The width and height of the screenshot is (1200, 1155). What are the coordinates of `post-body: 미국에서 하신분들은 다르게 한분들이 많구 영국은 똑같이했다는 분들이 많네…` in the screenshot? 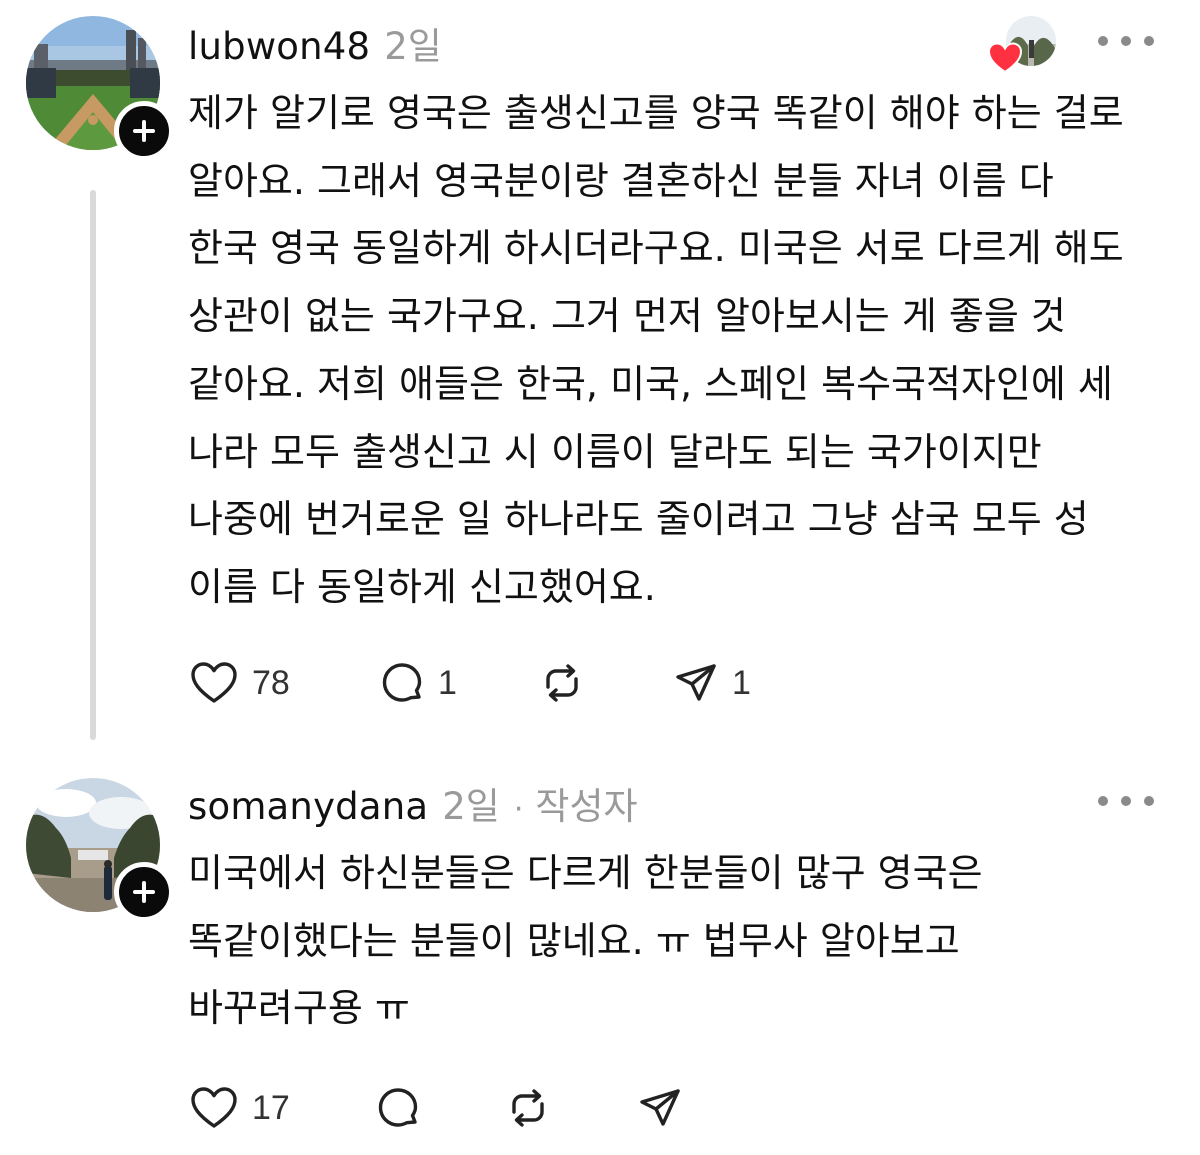 It's located at (683, 941).